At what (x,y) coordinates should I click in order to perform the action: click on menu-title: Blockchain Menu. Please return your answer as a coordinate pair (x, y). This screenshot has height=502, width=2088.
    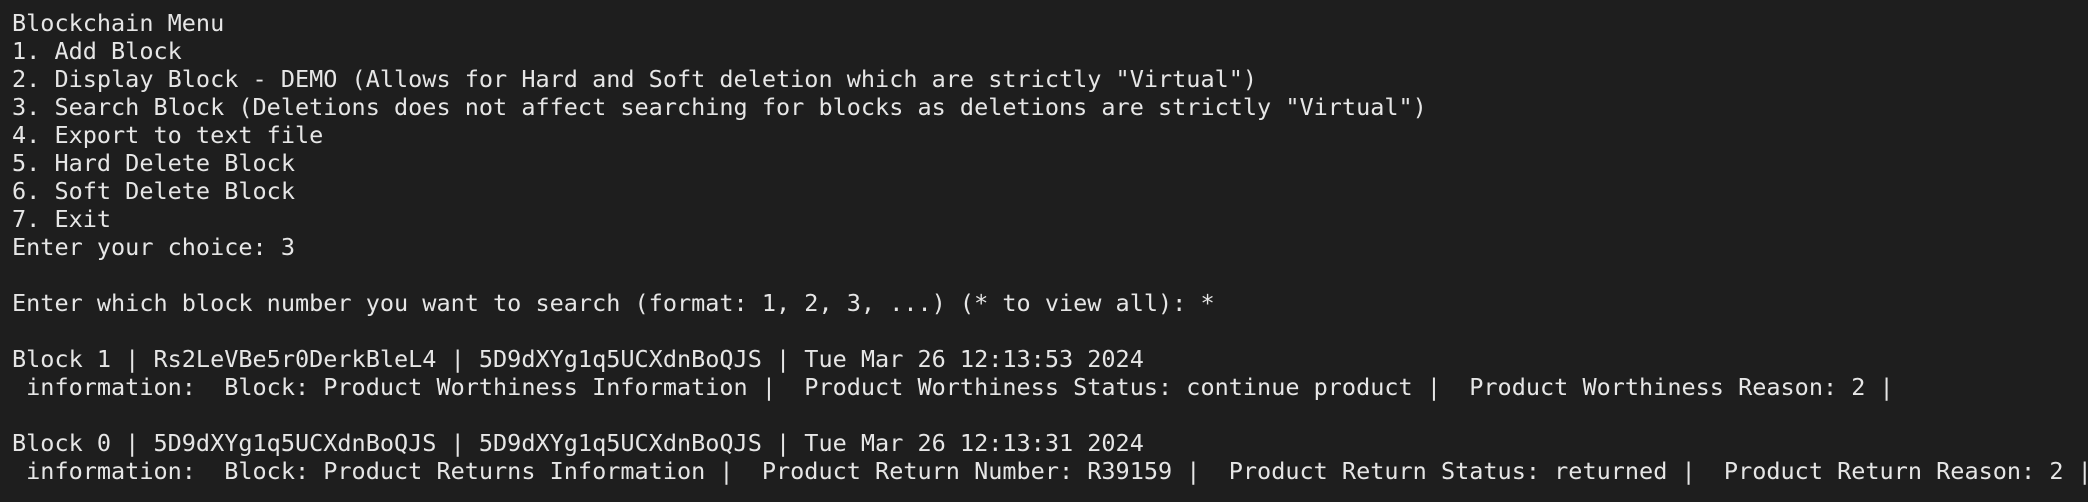
    Looking at the image, I should click on (118, 23).